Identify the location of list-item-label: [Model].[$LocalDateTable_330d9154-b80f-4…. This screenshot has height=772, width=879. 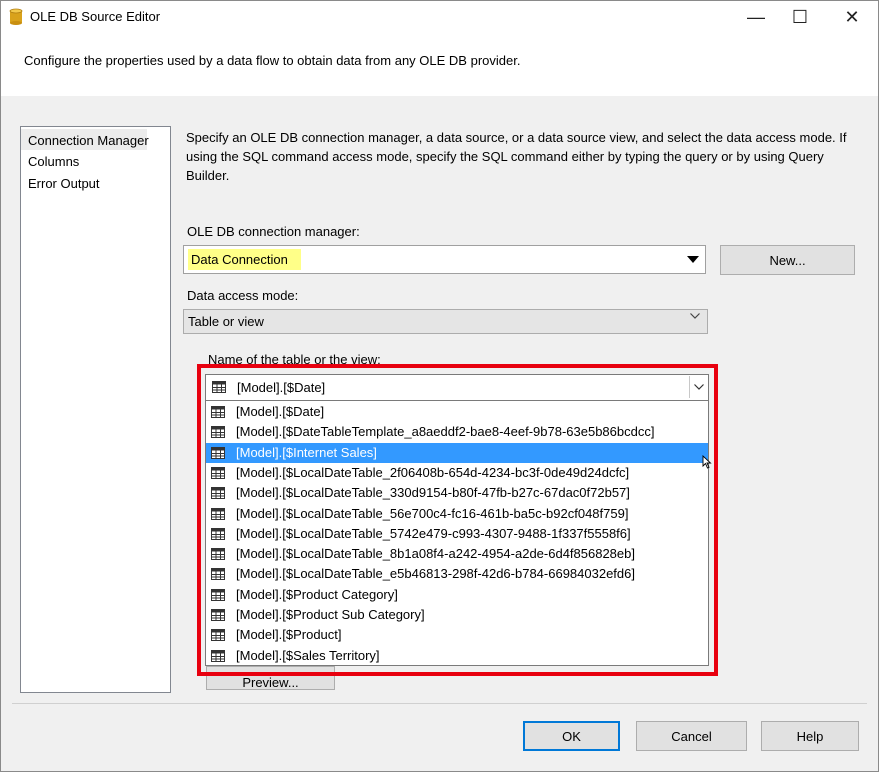
(433, 493).